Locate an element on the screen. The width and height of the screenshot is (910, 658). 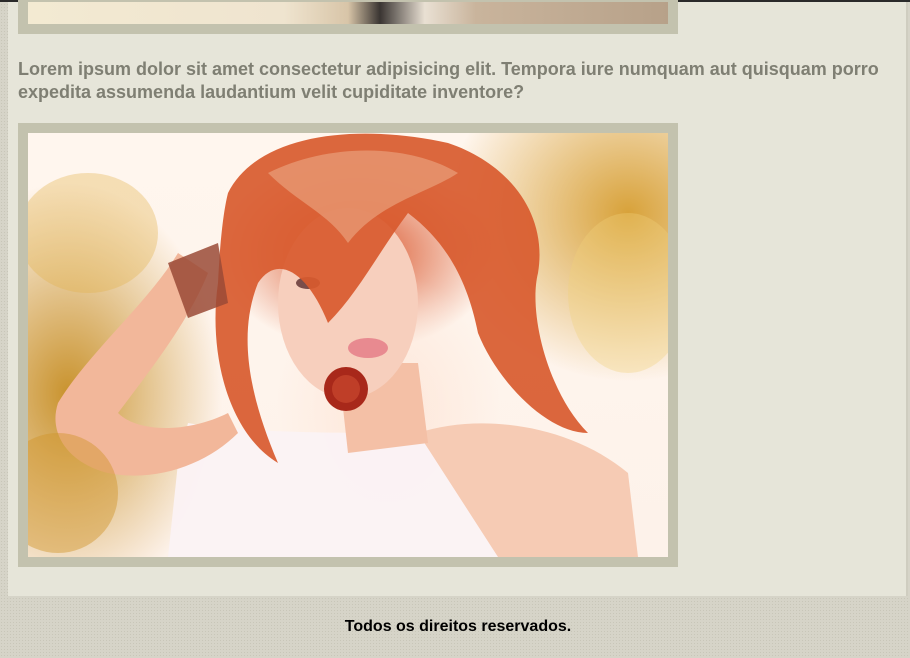
footer-copyright: Todos os direitos reservados. is located at coordinates (458, 626).